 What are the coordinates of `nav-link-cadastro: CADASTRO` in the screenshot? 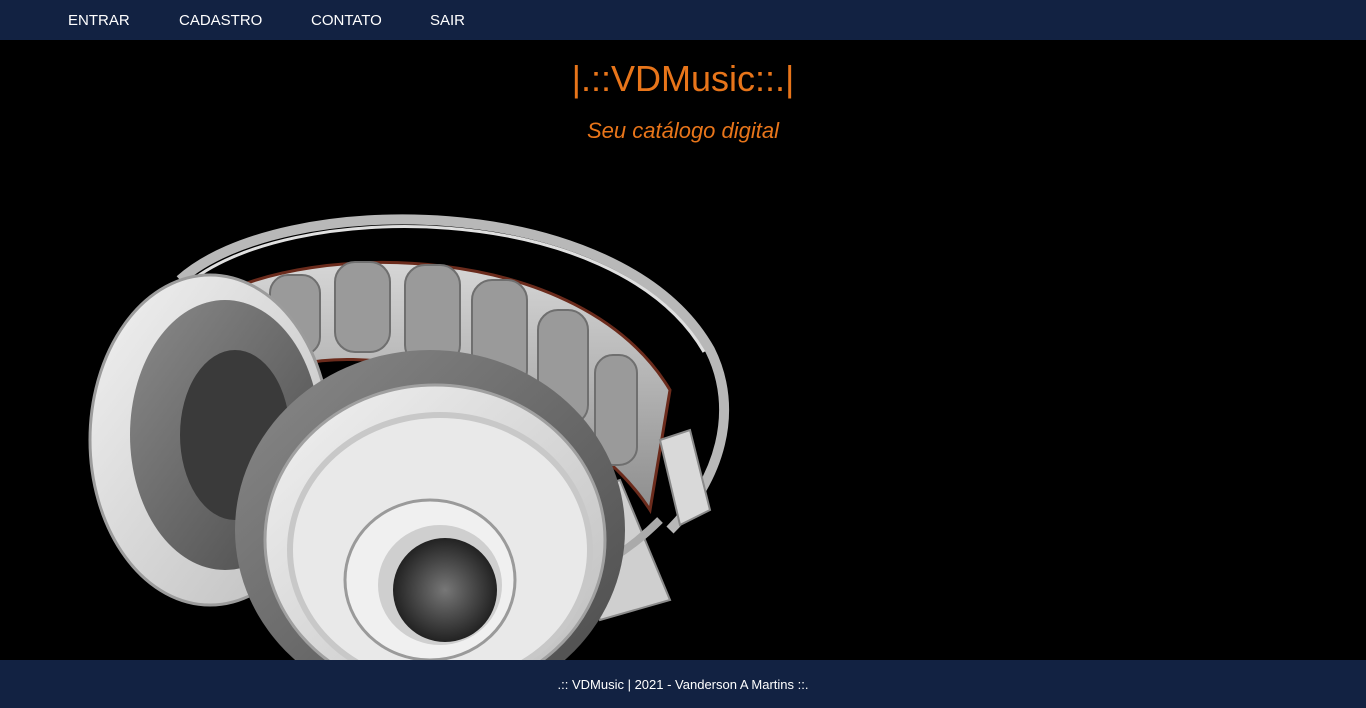 It's located at (220, 20).